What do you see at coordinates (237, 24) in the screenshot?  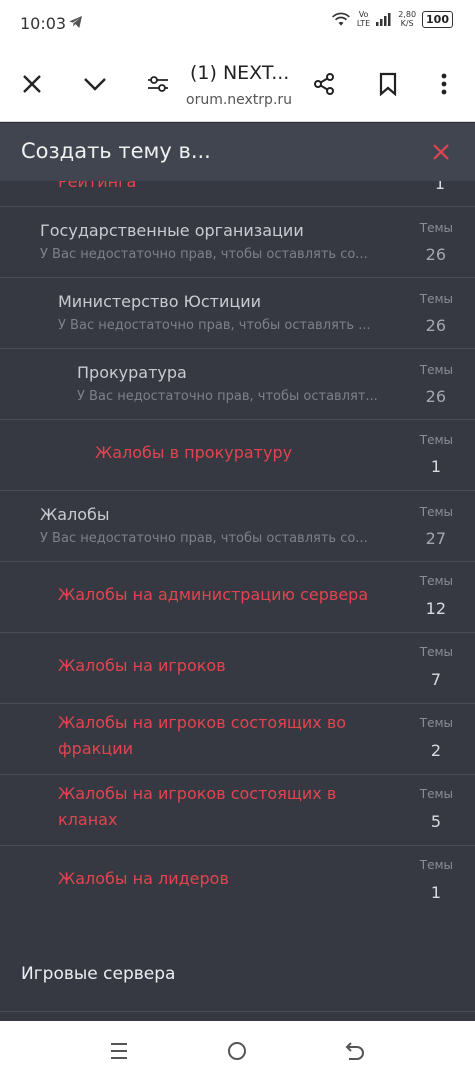 I see `status-bar: 10:03 Vo LTE 2,80 K/S 100` at bounding box center [237, 24].